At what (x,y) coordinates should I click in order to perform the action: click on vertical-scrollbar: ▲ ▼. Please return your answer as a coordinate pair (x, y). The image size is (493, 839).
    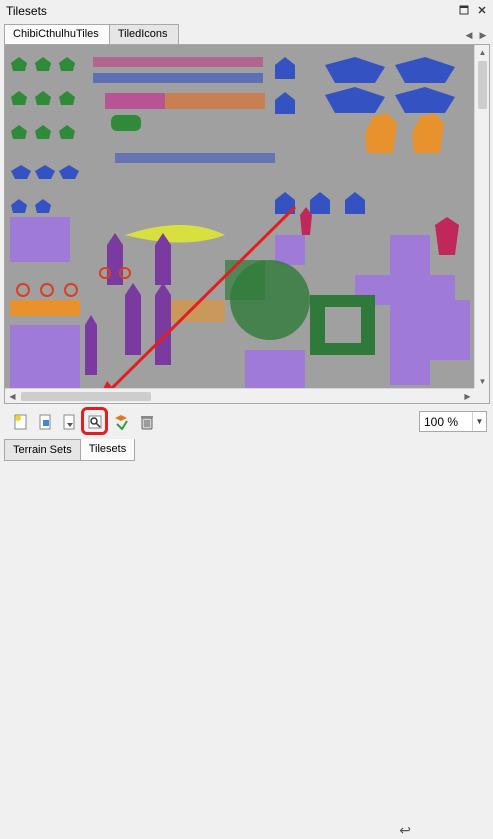
    Looking at the image, I should click on (481, 217).